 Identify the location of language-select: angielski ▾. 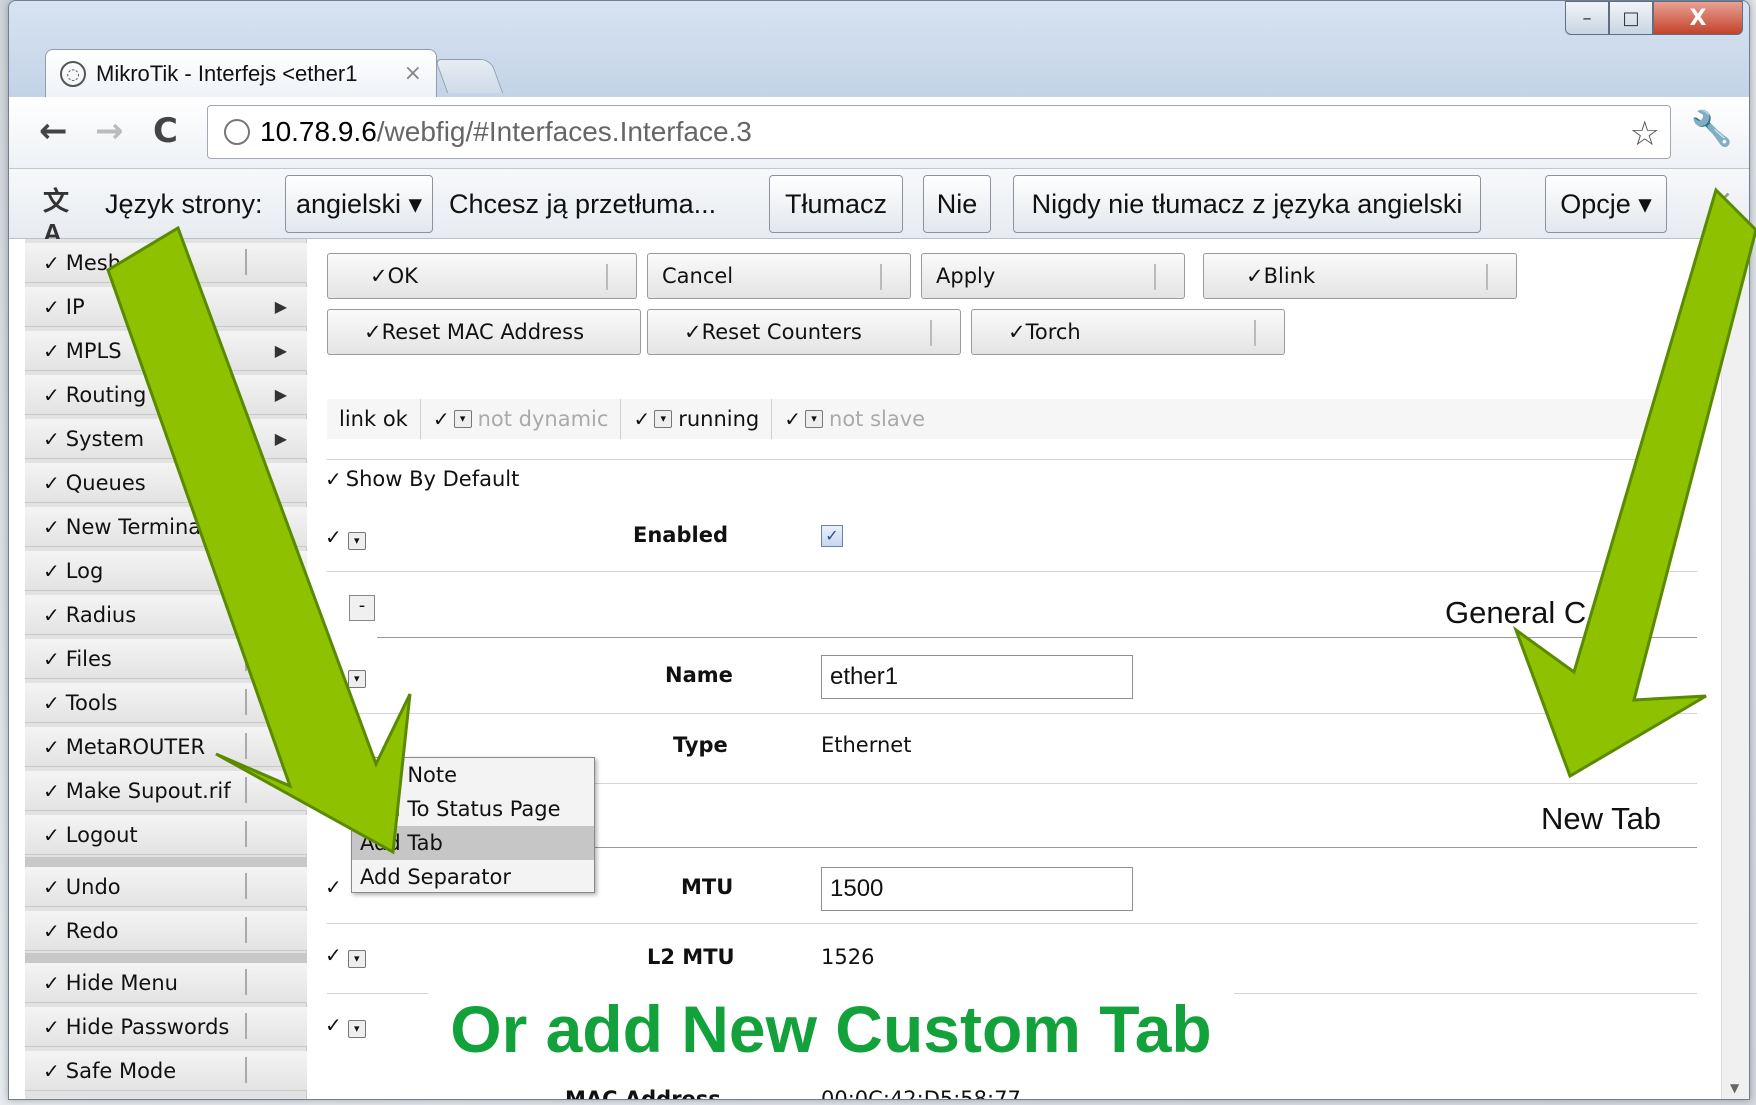
(359, 204).